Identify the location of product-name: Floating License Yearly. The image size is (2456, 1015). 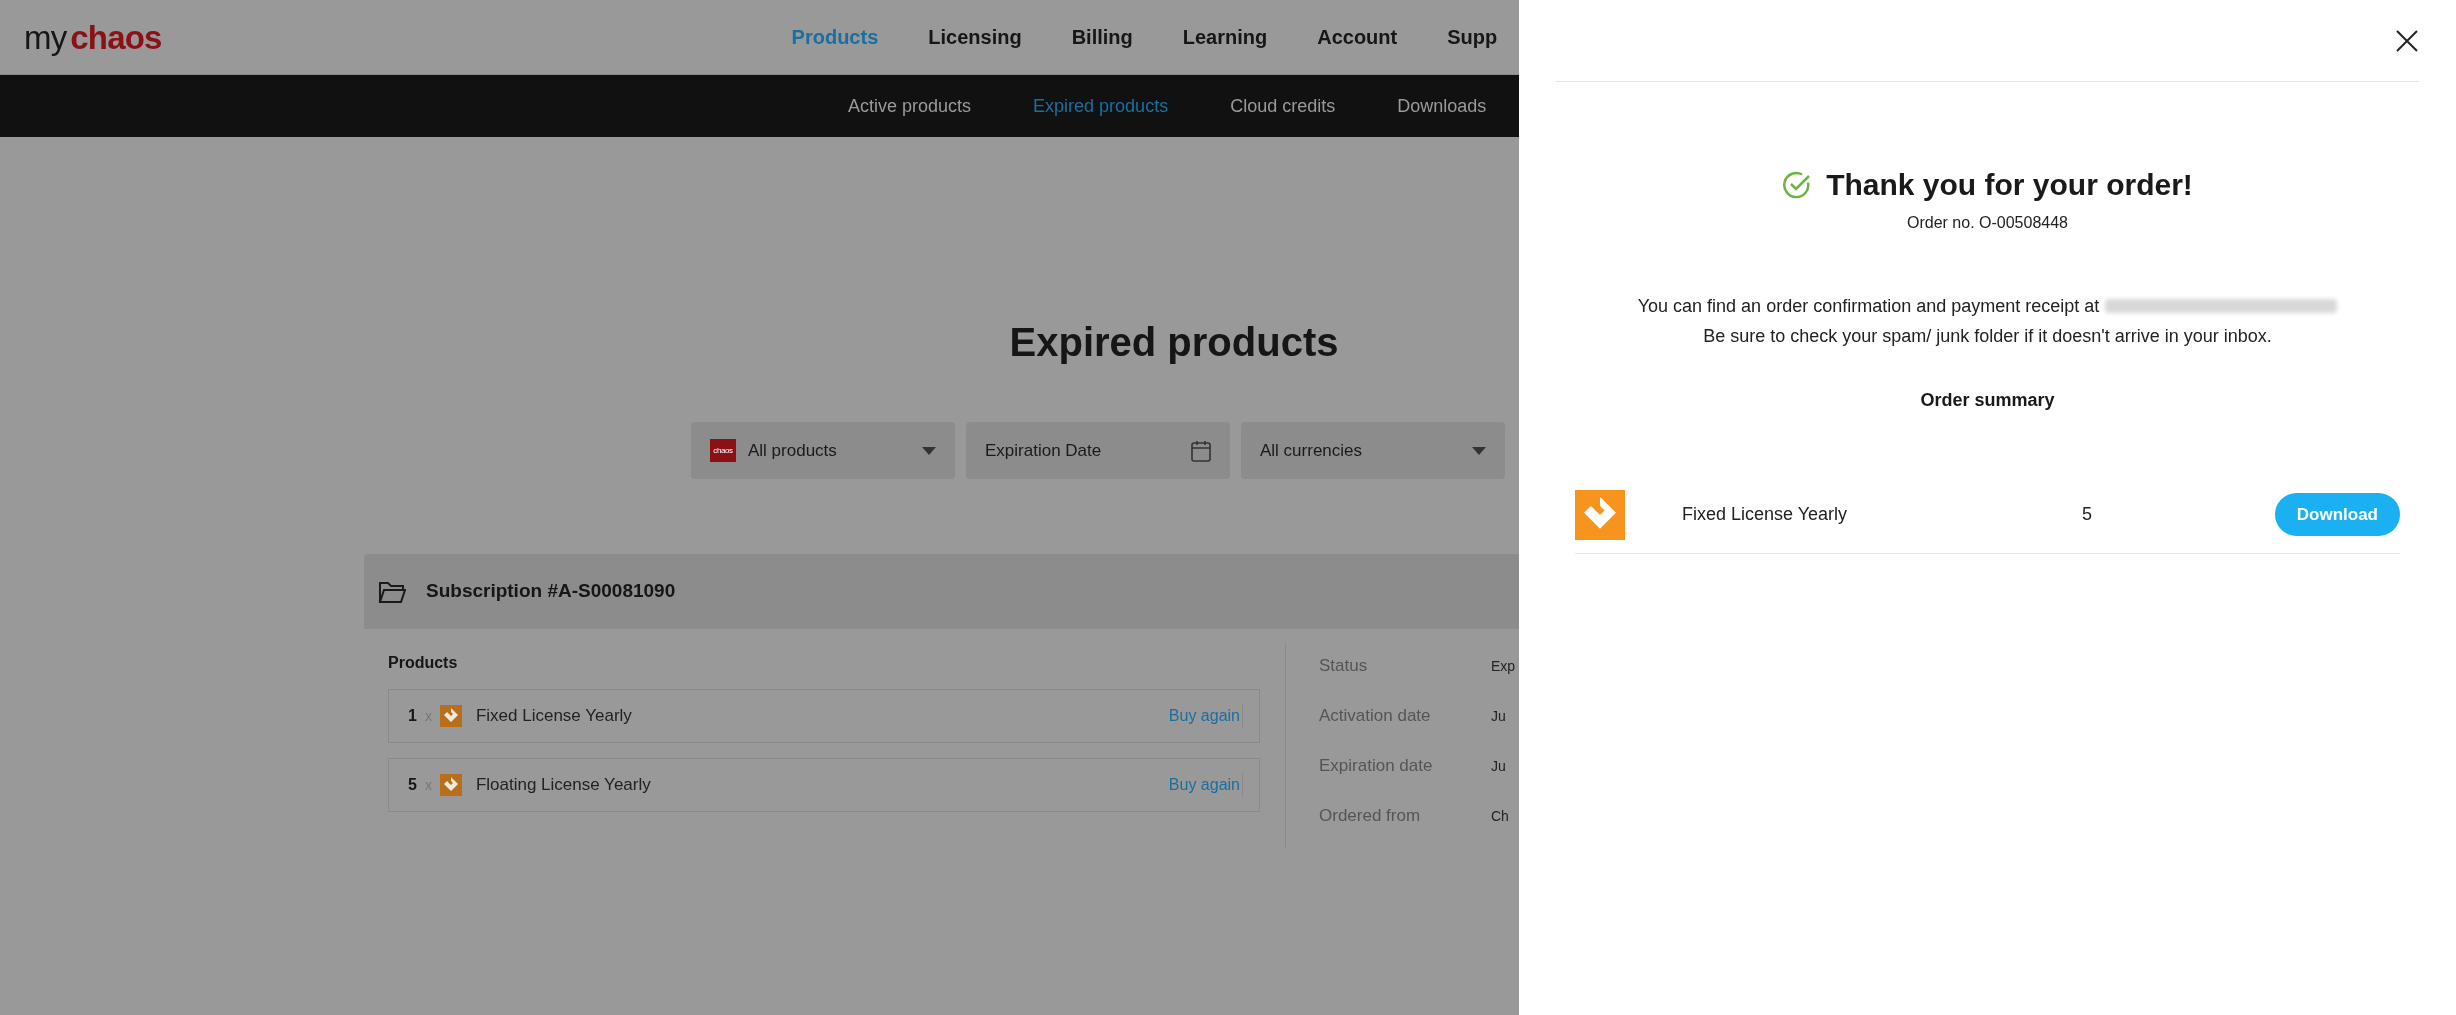
(563, 785).